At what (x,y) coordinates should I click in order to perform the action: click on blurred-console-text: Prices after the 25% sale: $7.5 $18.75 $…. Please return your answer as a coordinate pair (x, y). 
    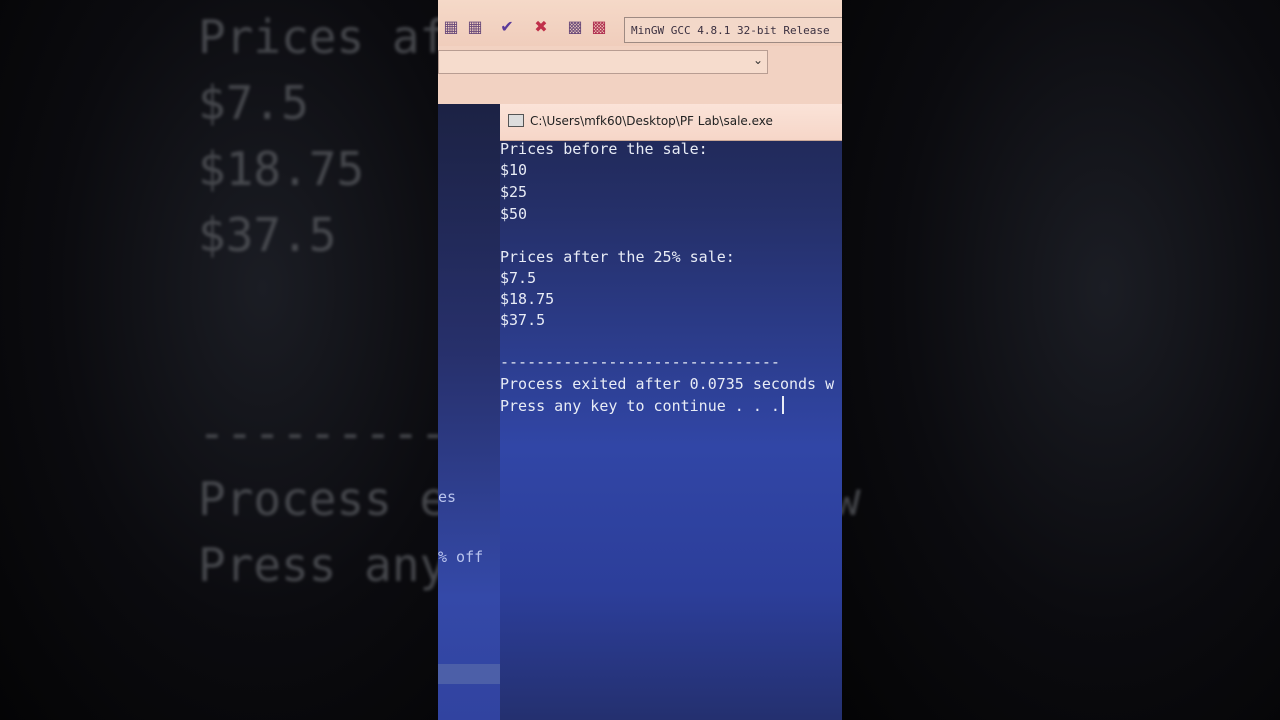
    Looking at the image, I should click on (851, 499).